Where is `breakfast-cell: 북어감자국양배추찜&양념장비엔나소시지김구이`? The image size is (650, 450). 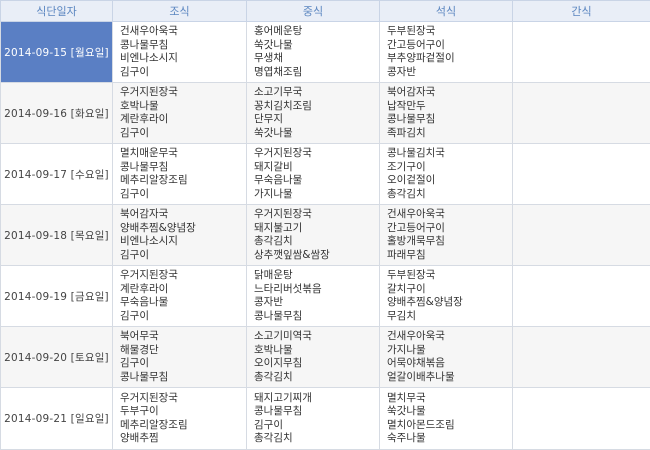
breakfast-cell: 북어감자국양배추찜&양념장비엔나소시지김구이 is located at coordinates (180, 235).